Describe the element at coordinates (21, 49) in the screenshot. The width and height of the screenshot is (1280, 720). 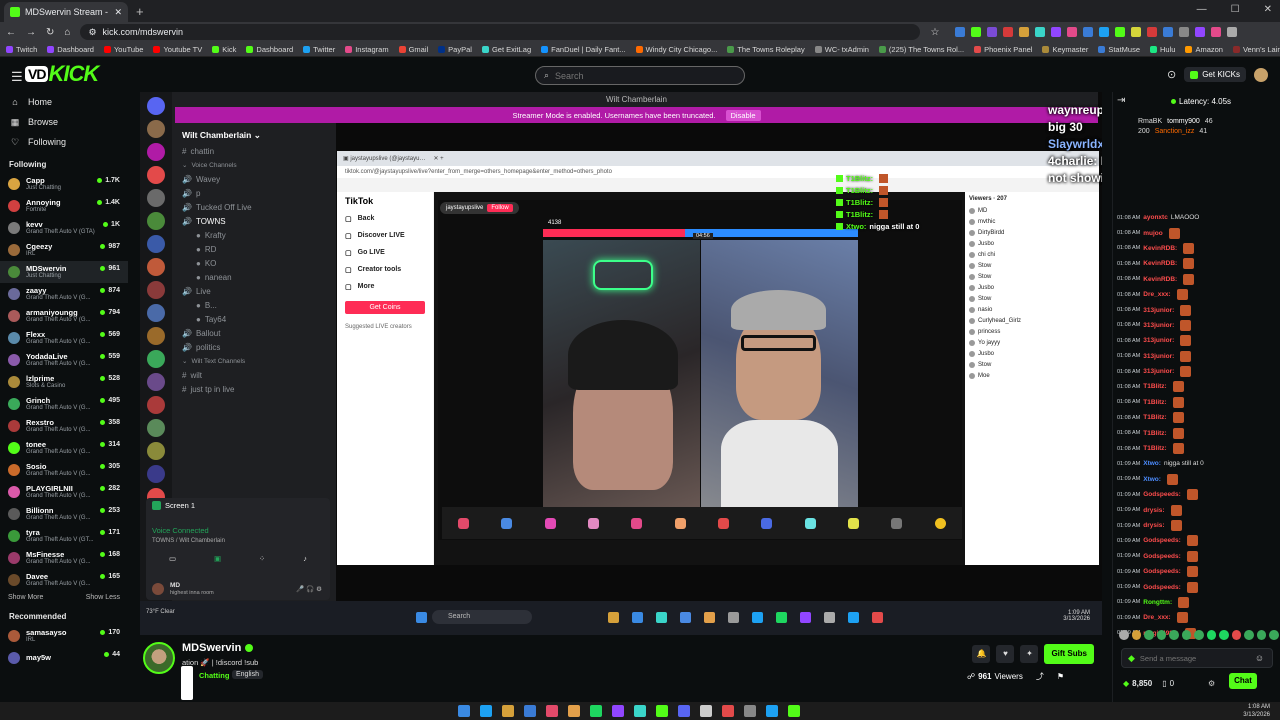
I see `bookmark-item: Twitch` at that location.